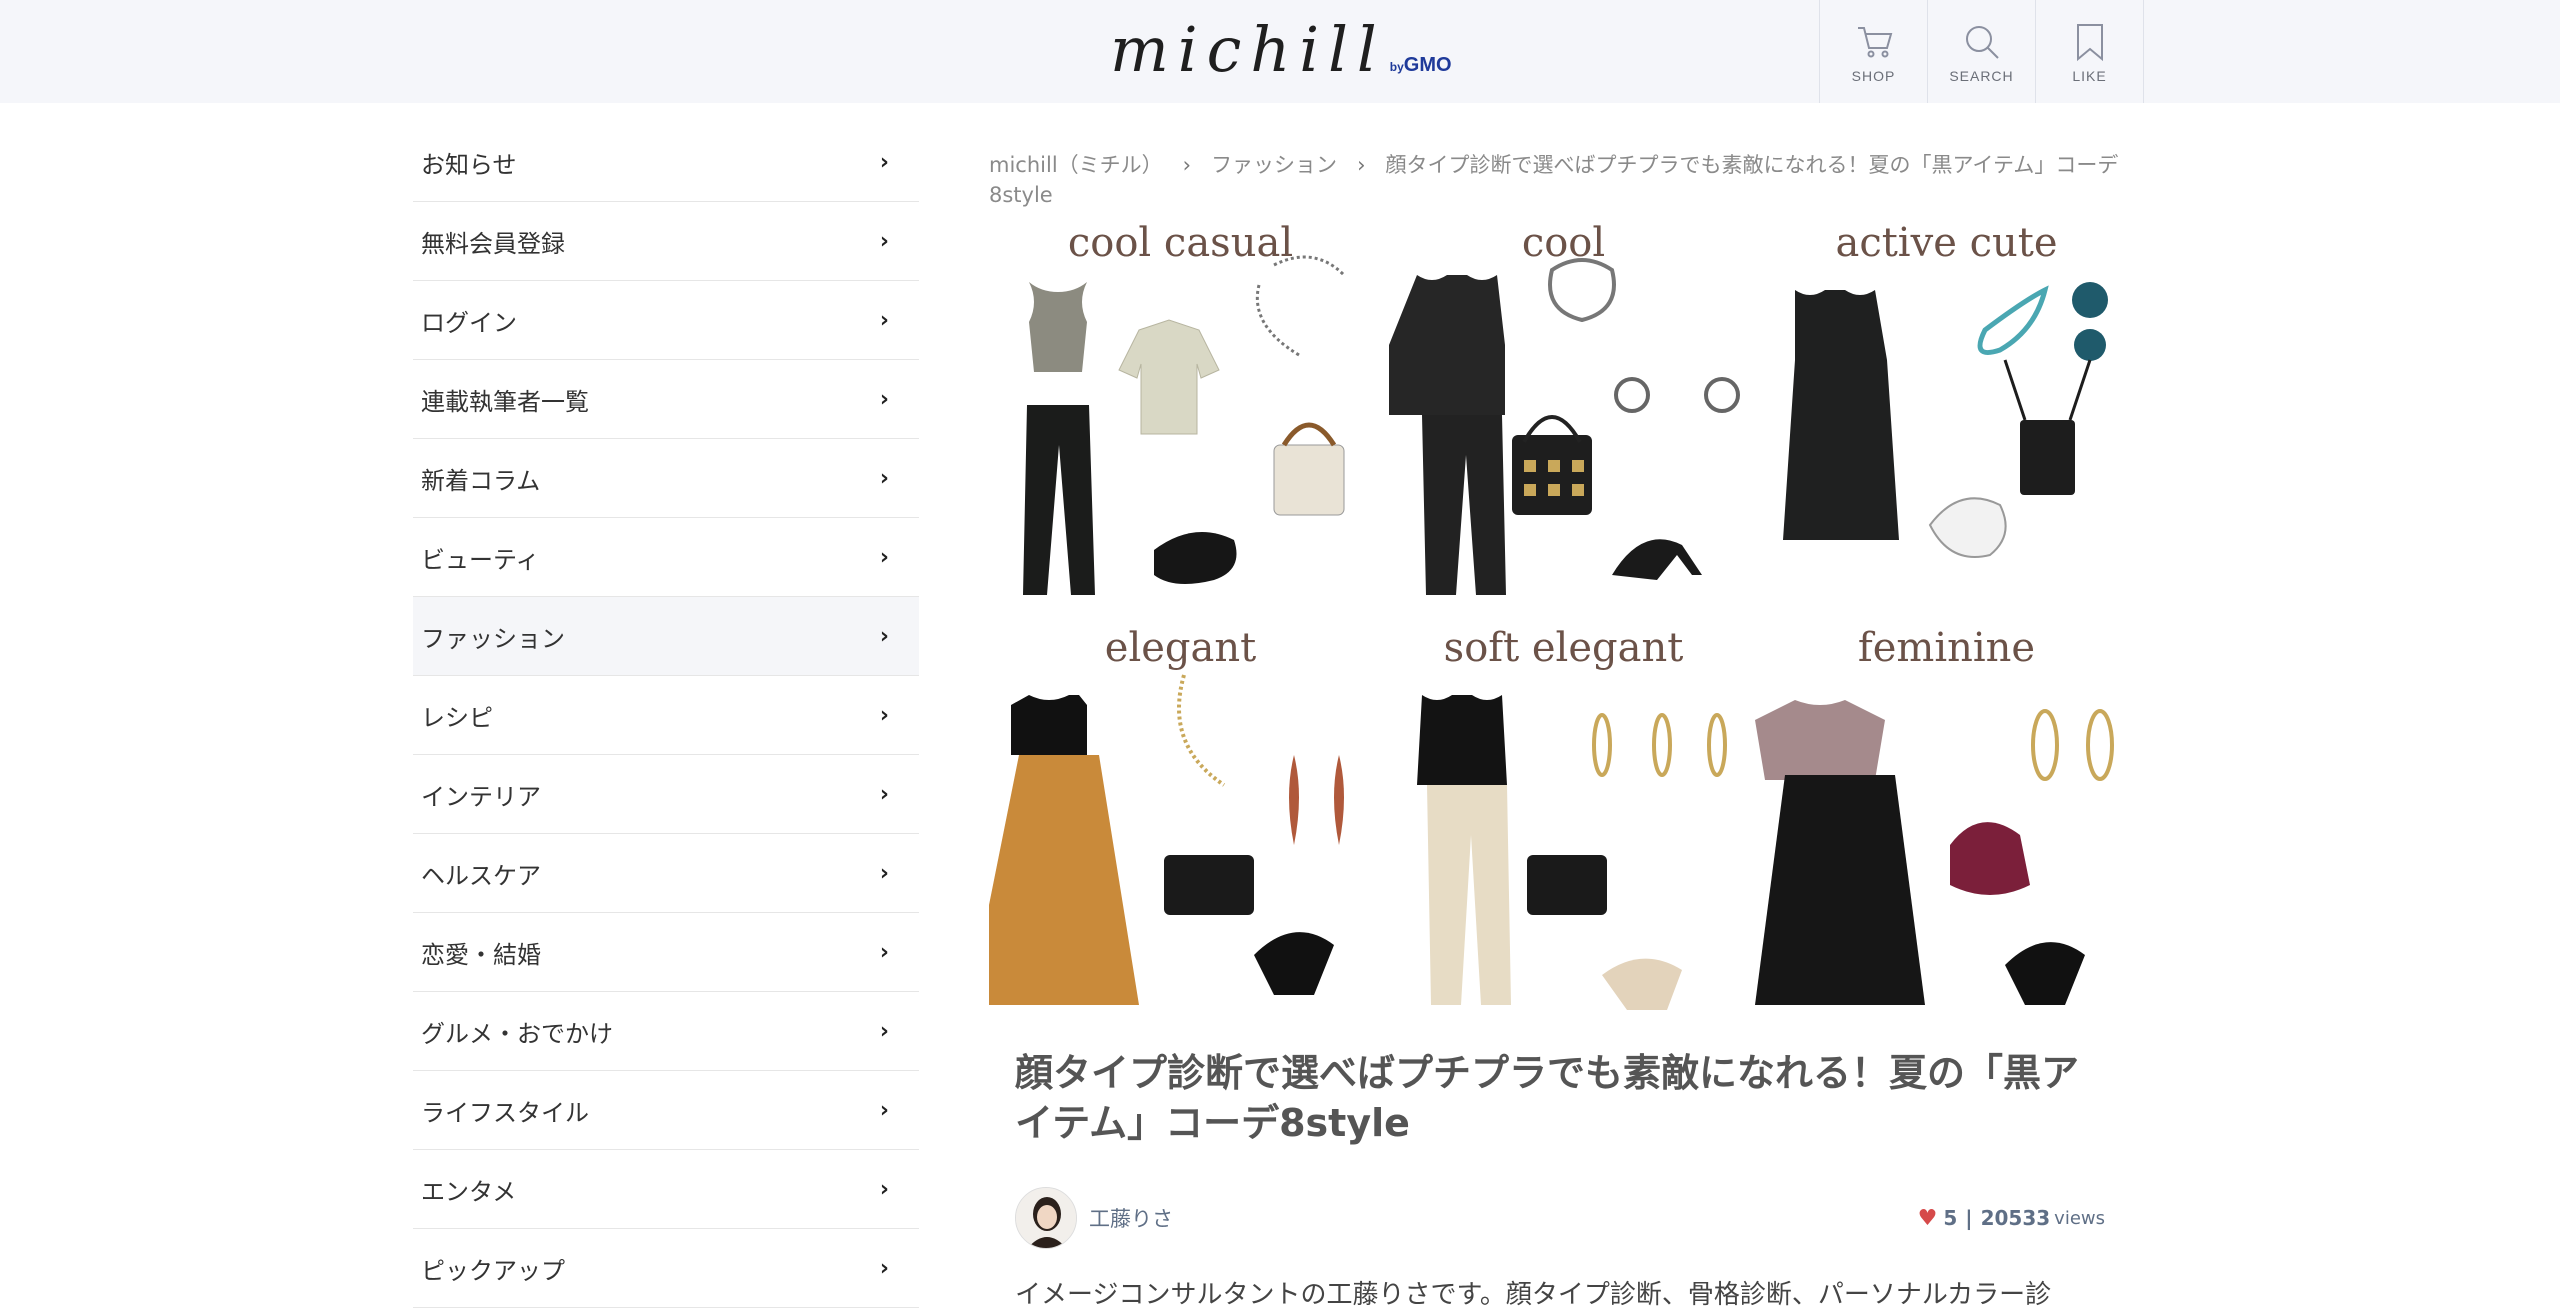 The height and width of the screenshot is (1311, 2560). I want to click on sidebar-item: 連載執筆者一覧 ›, so click(666, 399).